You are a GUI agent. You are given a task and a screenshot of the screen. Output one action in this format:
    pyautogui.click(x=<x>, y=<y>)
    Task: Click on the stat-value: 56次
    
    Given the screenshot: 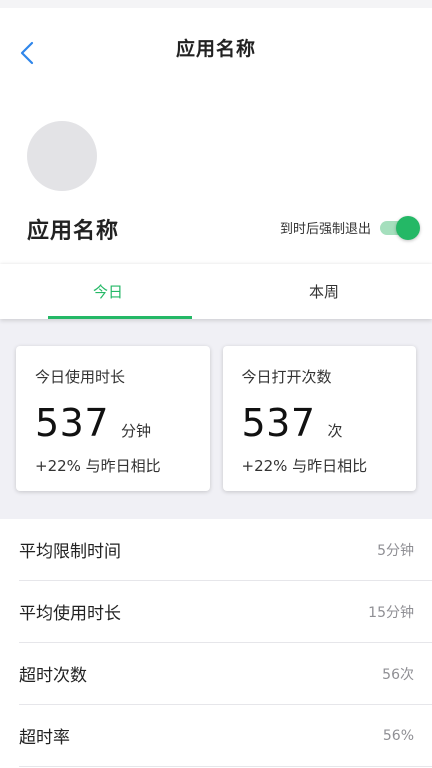 What is the action you would take?
    pyautogui.click(x=398, y=674)
    